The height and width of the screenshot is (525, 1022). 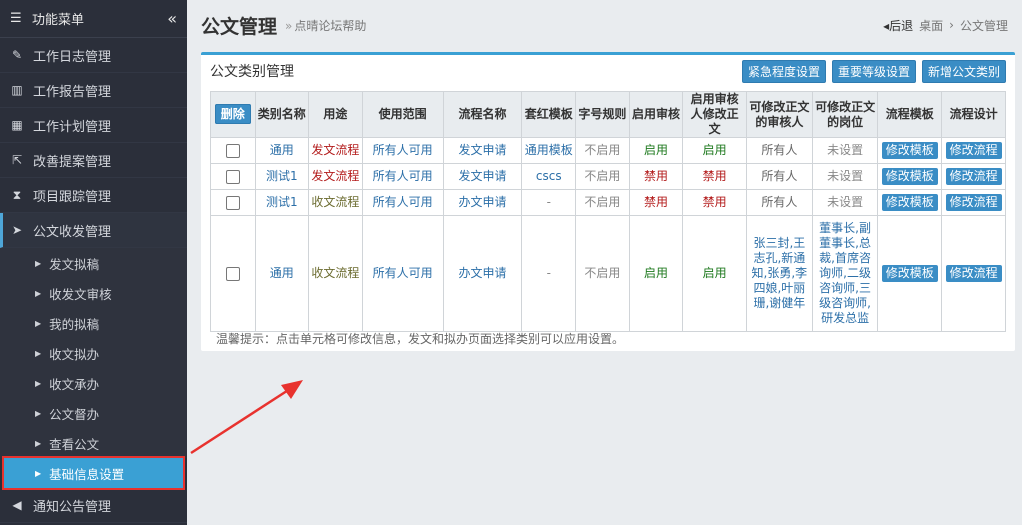 I want to click on column-header: 流程设计, so click(x=973, y=114).